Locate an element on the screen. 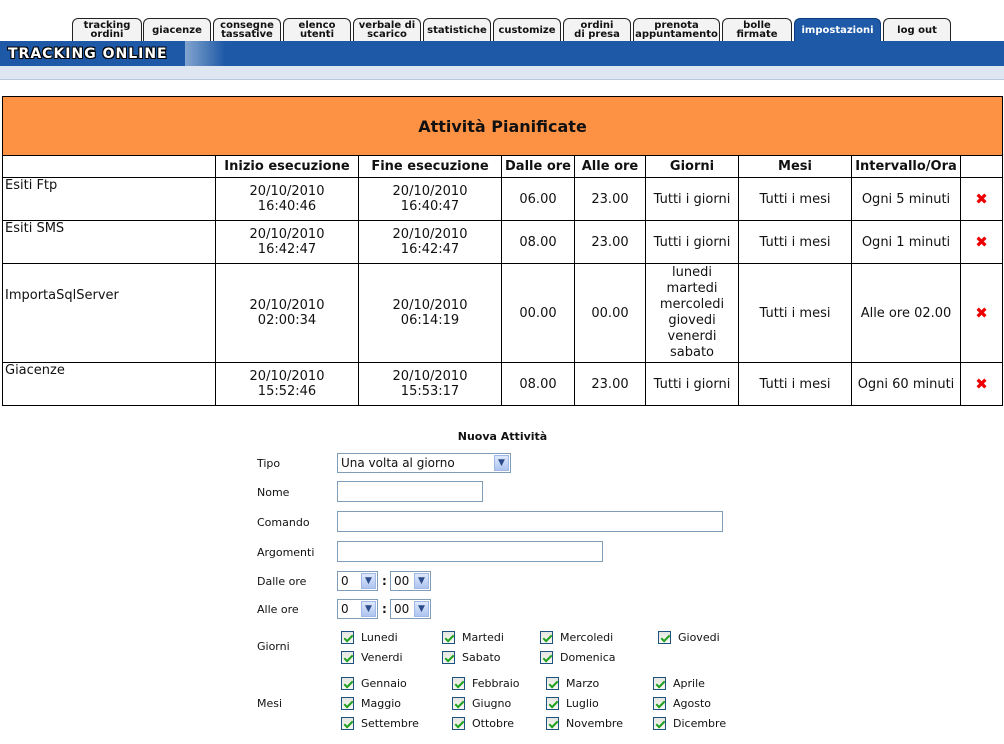 Image resolution: width=1004 pixels, height=744 pixels. comando-input is located at coordinates (530, 521).